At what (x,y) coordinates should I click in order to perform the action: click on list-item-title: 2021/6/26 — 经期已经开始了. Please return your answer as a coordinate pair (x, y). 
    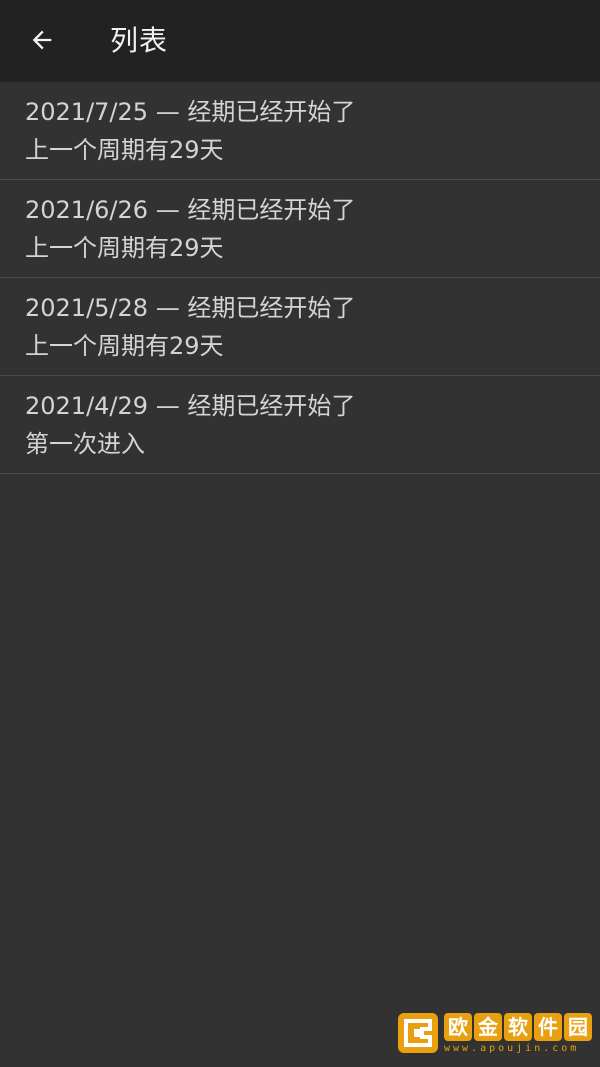
    Looking at the image, I should click on (190, 210).